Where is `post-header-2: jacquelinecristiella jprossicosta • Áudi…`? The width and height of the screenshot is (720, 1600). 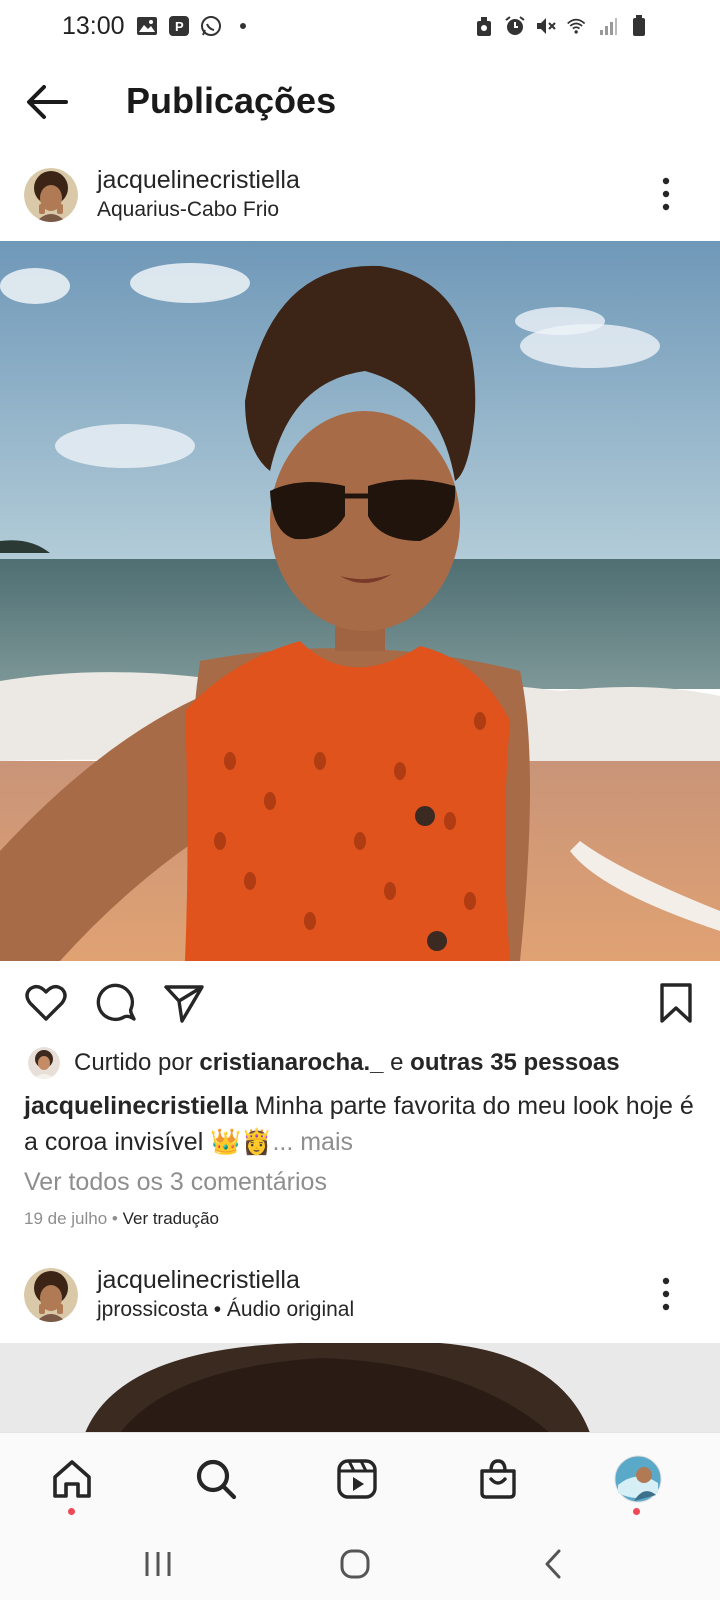
post-header-2: jacquelinecristiella jprossicosta • Áudi… is located at coordinates (360, 1302).